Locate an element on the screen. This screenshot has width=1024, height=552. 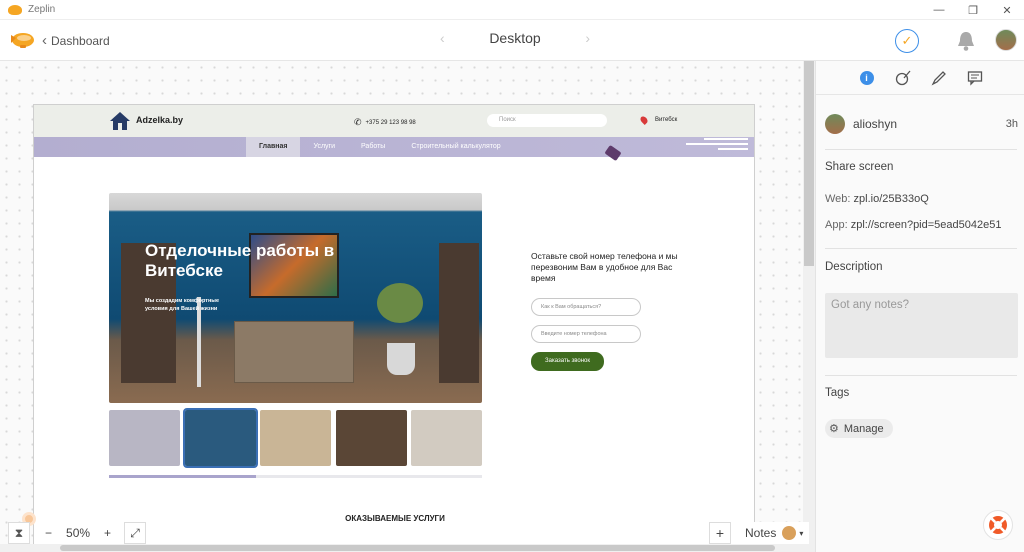
comment-icon is located at coordinates (974, 78).